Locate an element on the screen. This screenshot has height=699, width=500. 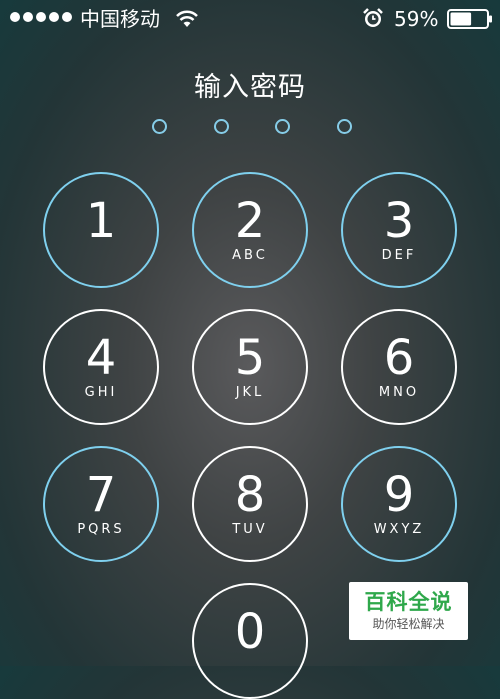
keypad-key-6: 6 MNO is located at coordinates (399, 367).